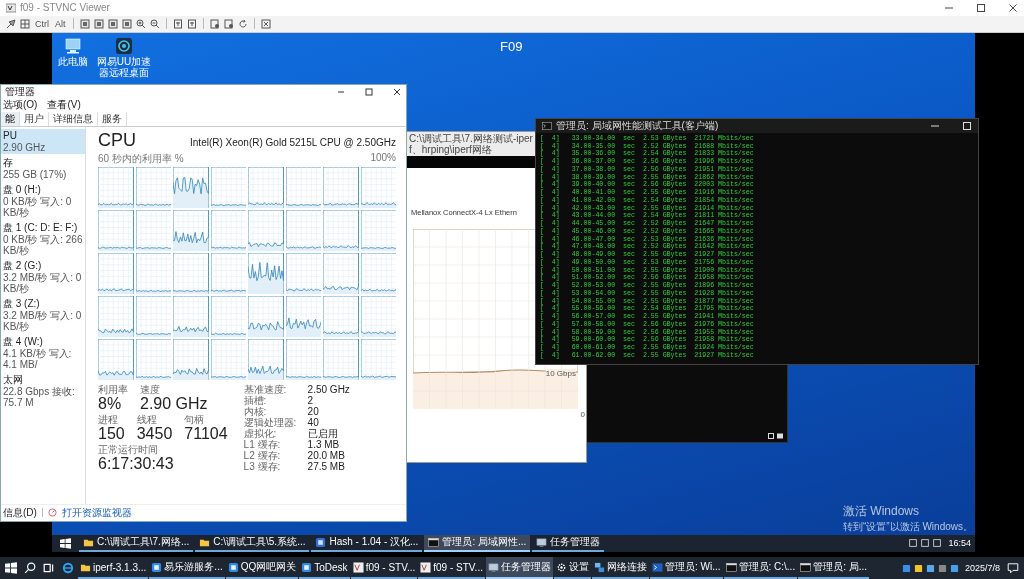 The height and width of the screenshot is (579, 1024). I want to click on resource-item: PU 2.90 GHz, so click(43, 141).